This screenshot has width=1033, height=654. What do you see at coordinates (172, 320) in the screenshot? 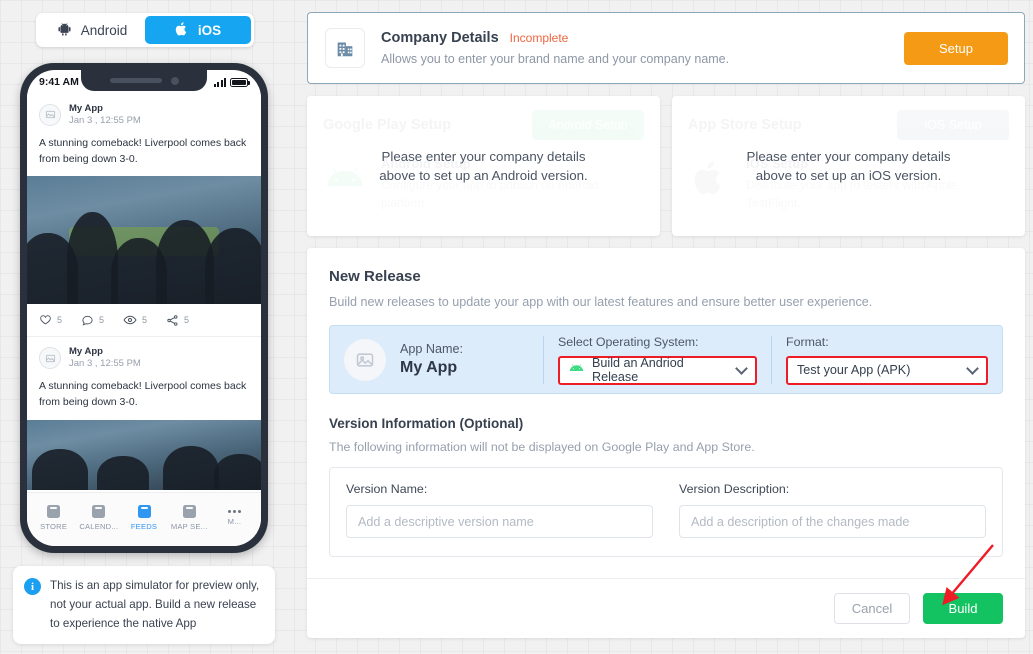
I see `share-icon` at bounding box center [172, 320].